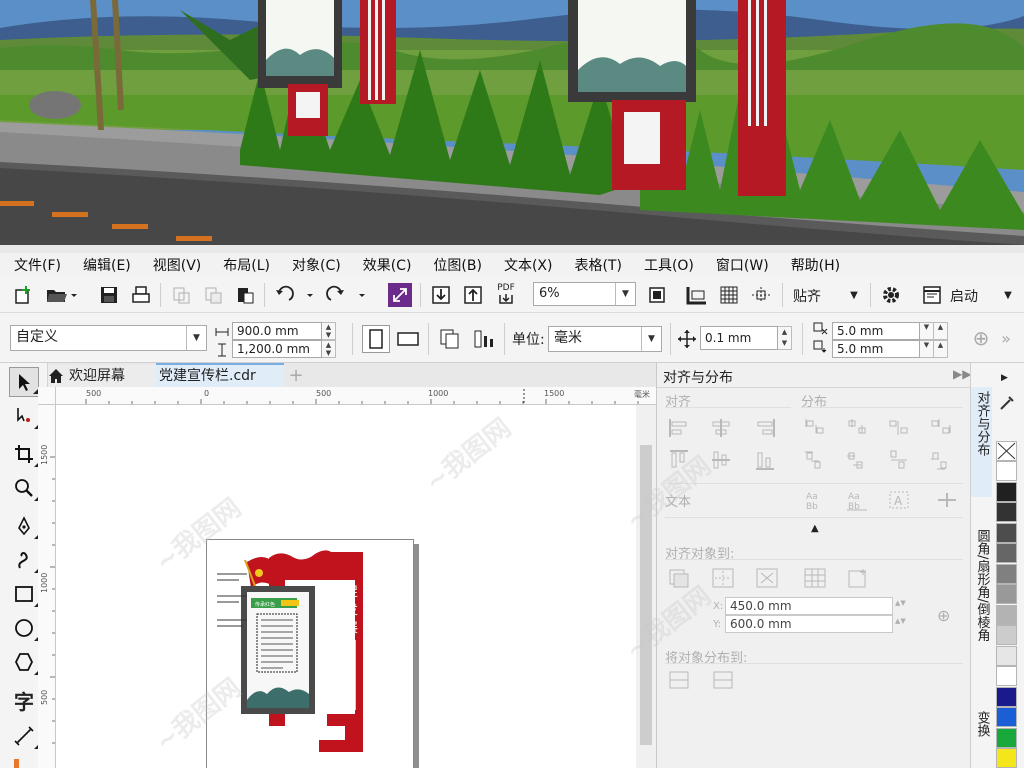 The height and width of the screenshot is (768, 1024). What do you see at coordinates (584, 294) in the screenshot?
I see `zoom-level-select: 6% ▼` at bounding box center [584, 294].